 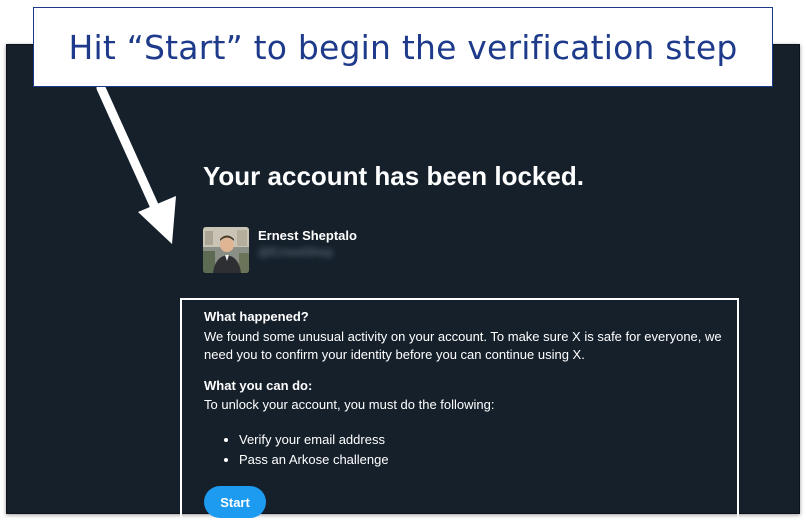 I want to click on avatar-photo, so click(x=226, y=250).